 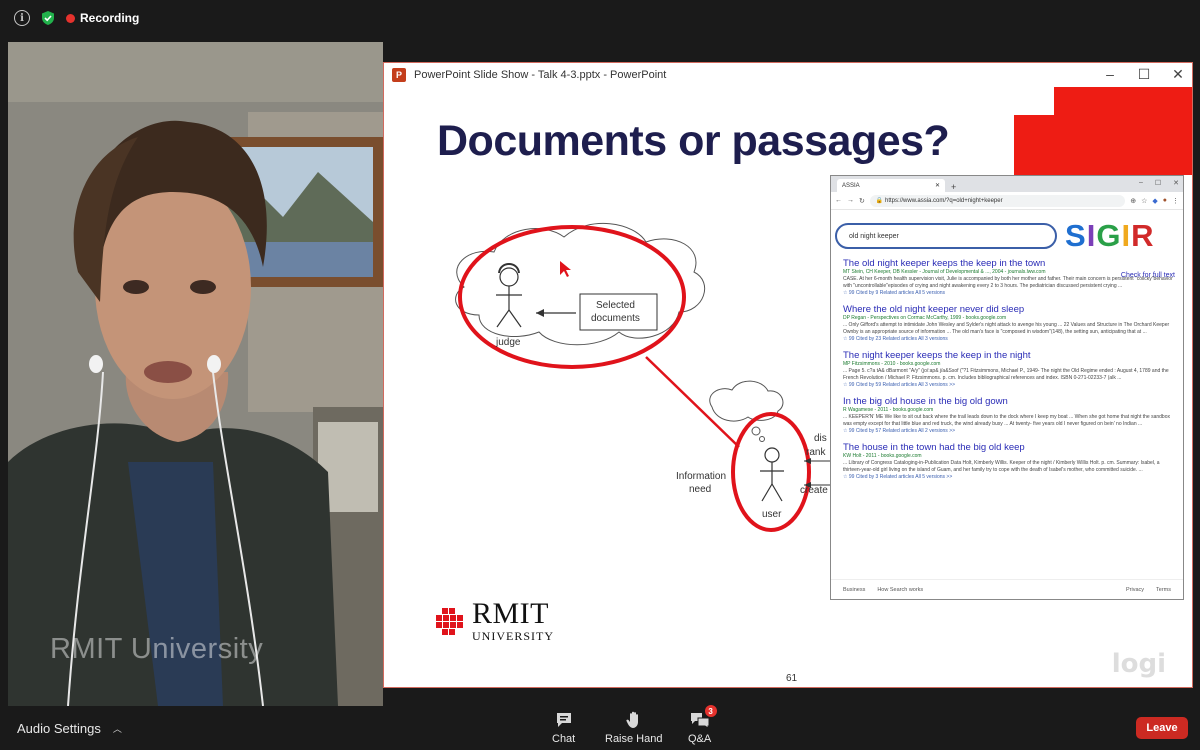 What do you see at coordinates (117, 728) in the screenshot?
I see `chevron-up-icon: ︿` at bounding box center [117, 728].